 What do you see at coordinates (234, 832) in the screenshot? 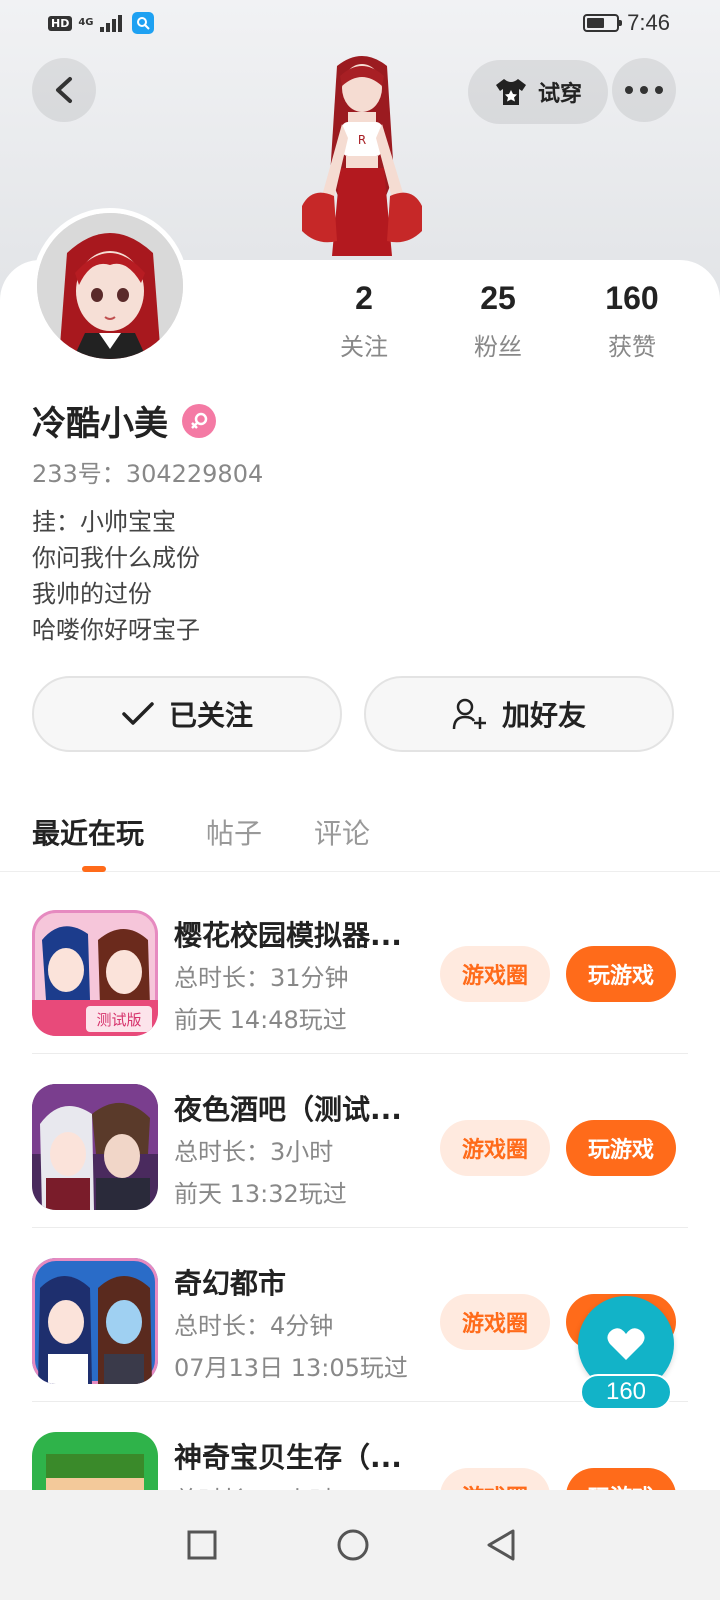
I see `tab-posts: 帖子` at bounding box center [234, 832].